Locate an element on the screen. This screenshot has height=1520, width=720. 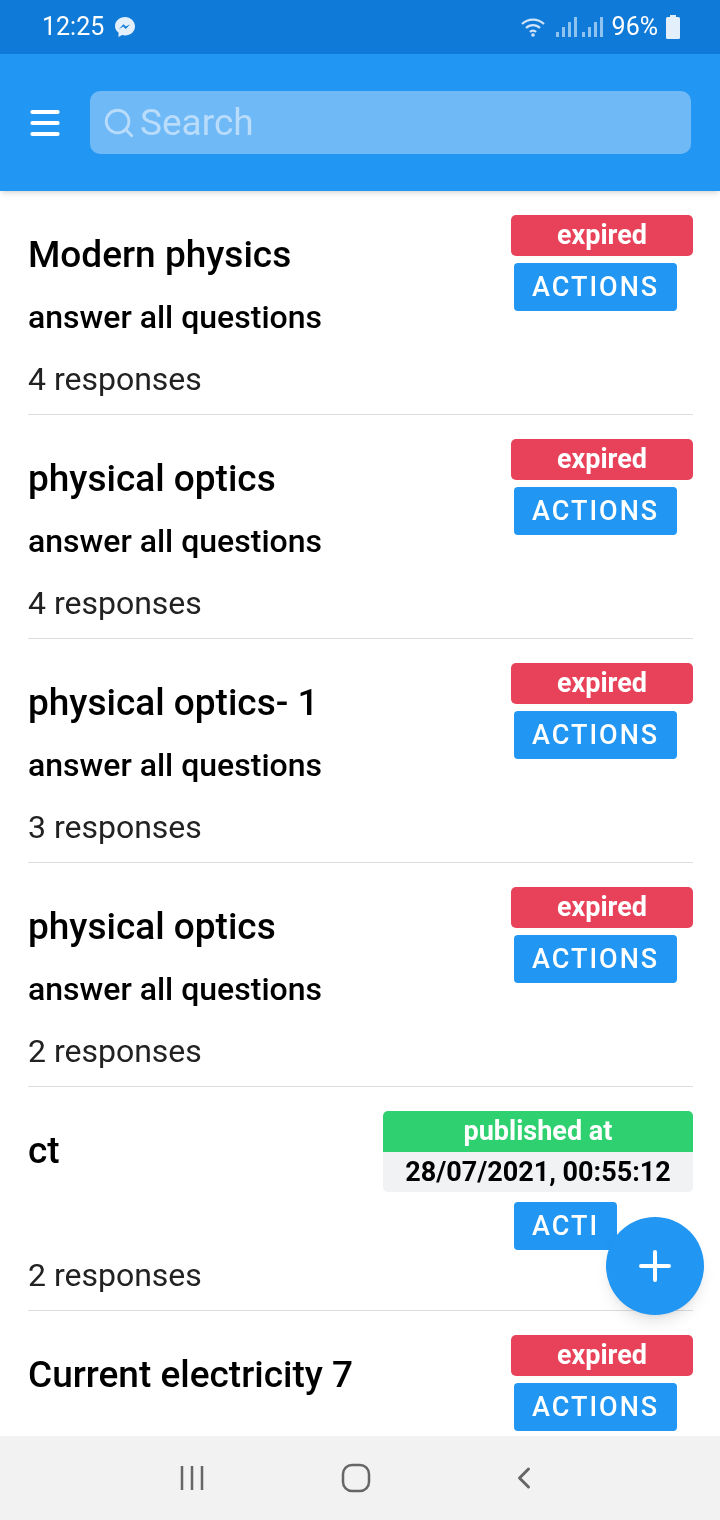
form-title: Current electricity 7 is located at coordinates (191, 1375).